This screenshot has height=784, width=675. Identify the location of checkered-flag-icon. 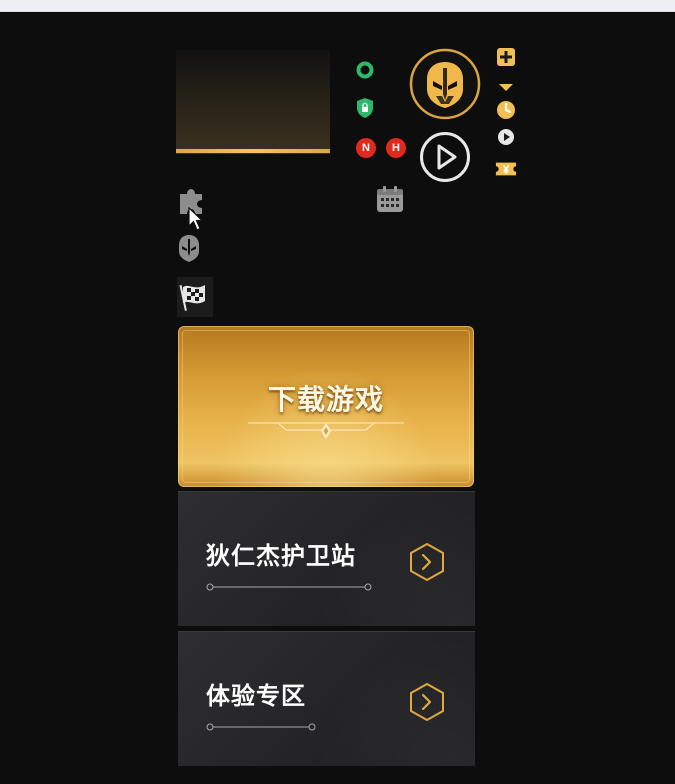
(195, 297).